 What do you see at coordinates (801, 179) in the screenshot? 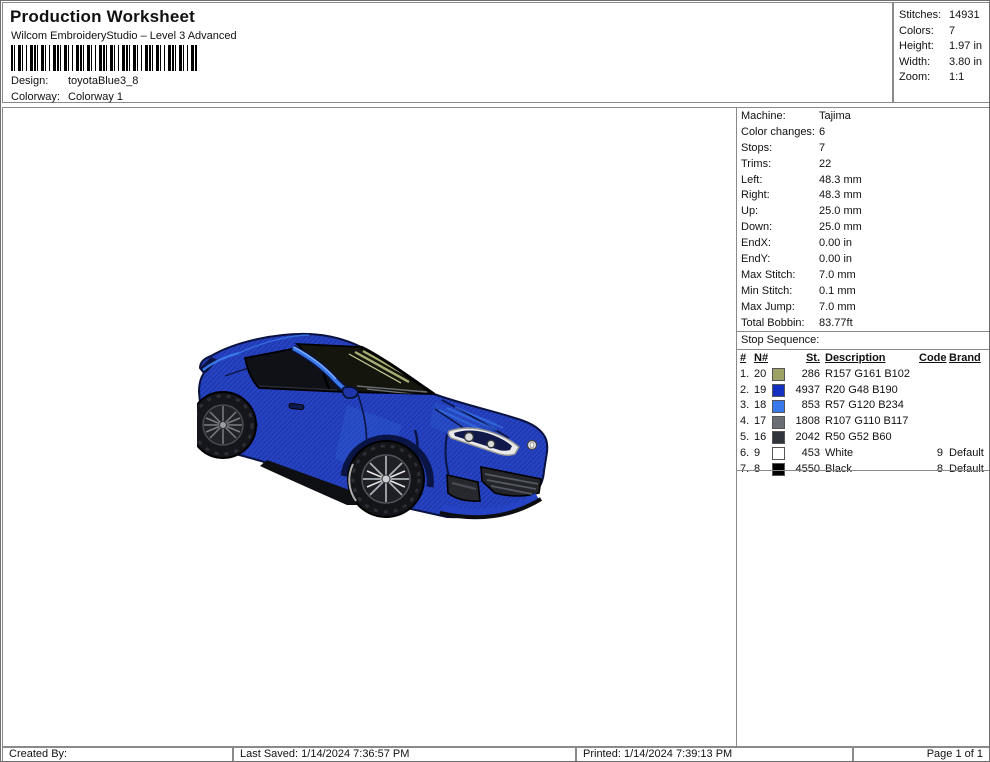
I see `machine-row: Left: 48.3 mm` at bounding box center [801, 179].